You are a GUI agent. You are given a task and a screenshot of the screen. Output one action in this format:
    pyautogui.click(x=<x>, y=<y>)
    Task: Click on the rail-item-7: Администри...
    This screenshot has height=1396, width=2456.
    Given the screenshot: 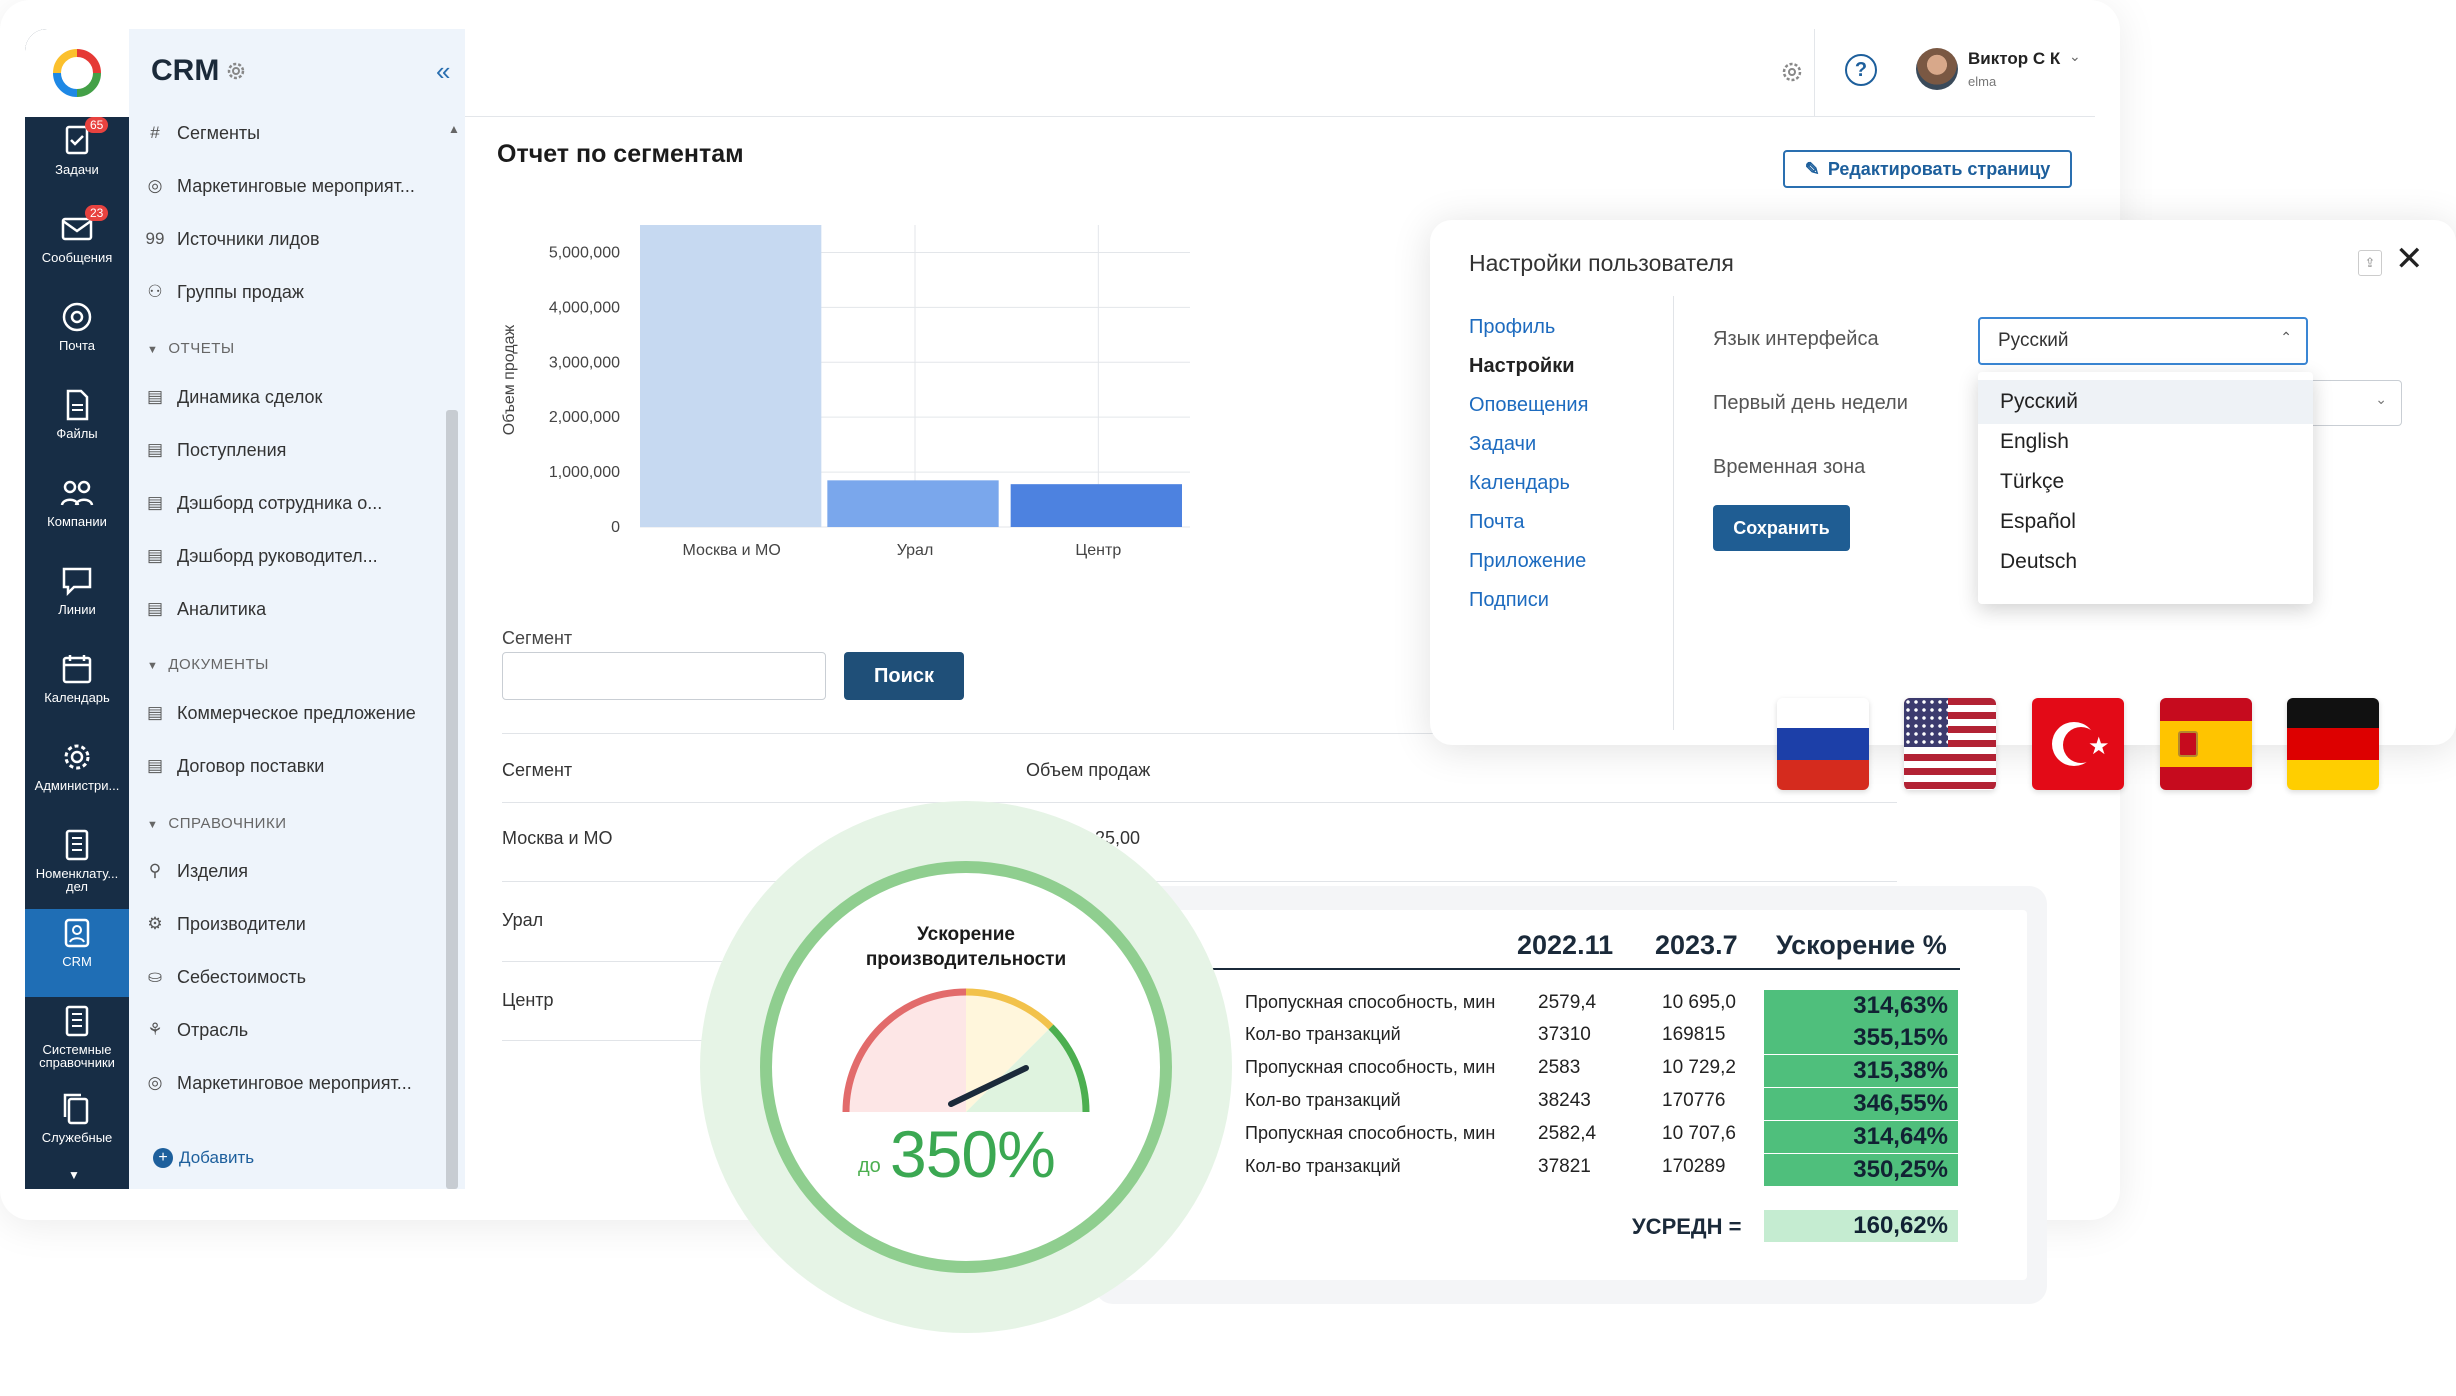 What is the action you would take?
    pyautogui.click(x=77, y=777)
    